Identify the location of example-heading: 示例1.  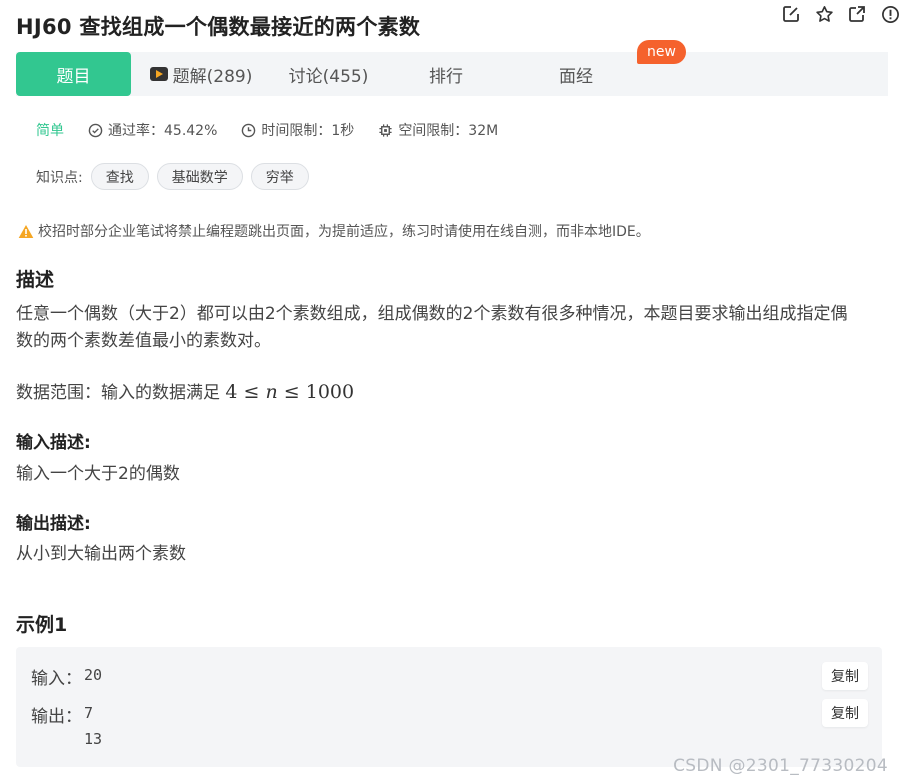
(42, 625).